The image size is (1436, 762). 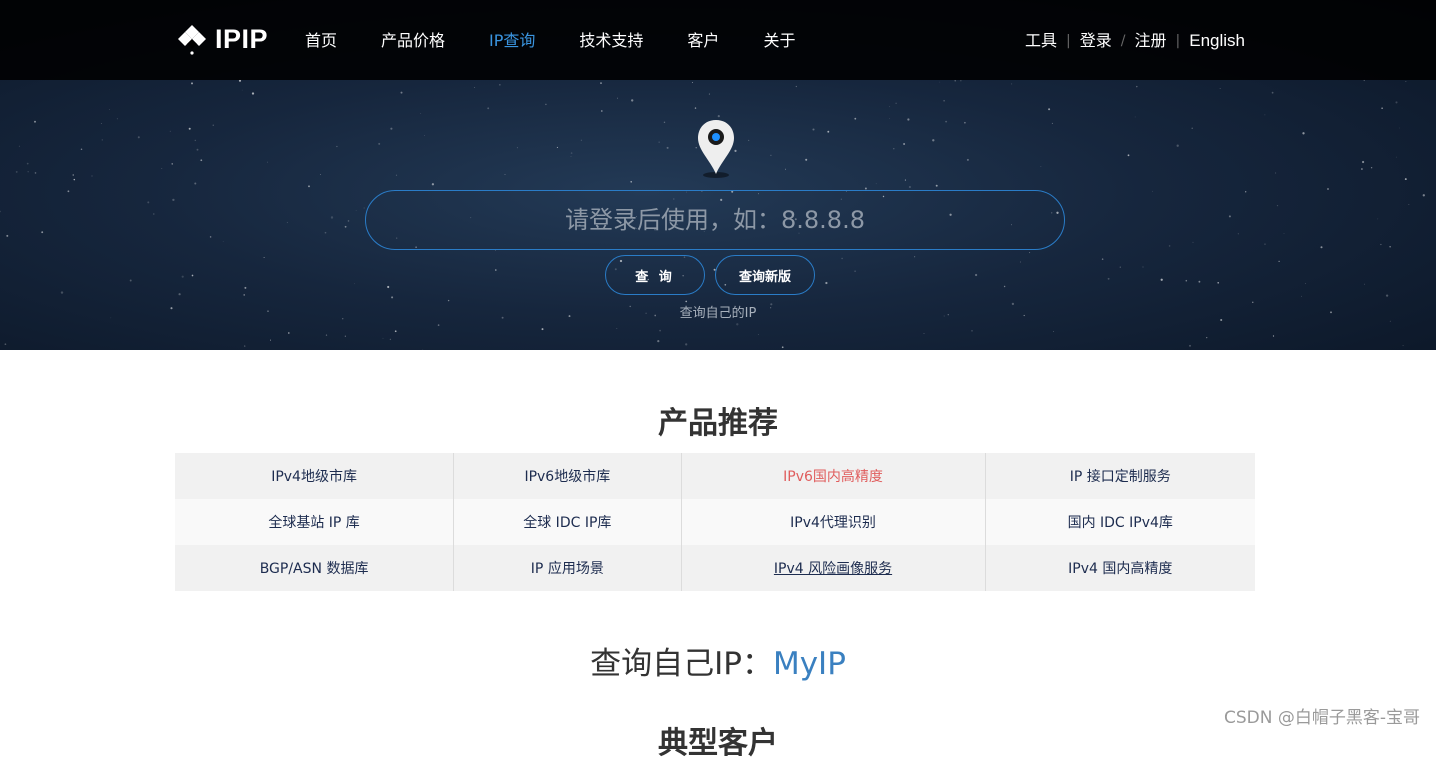 I want to click on table-cell: 全球基站 IP 库, so click(x=314, y=522).